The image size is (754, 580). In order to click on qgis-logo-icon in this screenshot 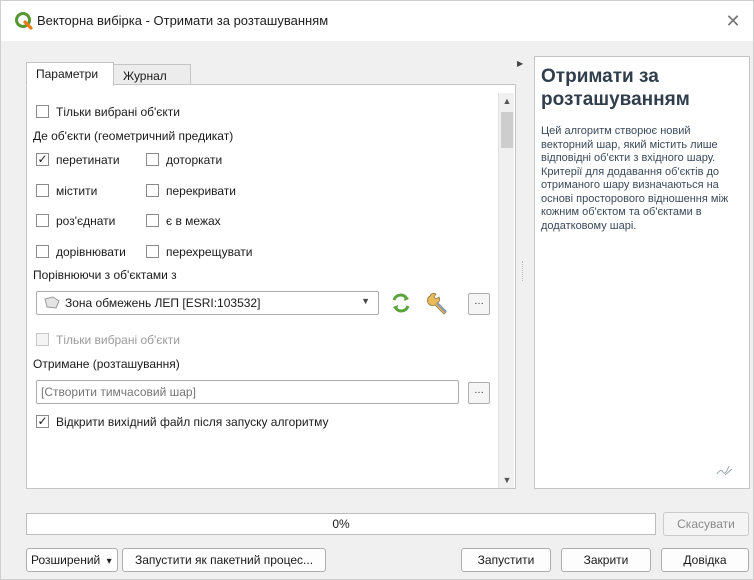, I will do `click(24, 21)`.